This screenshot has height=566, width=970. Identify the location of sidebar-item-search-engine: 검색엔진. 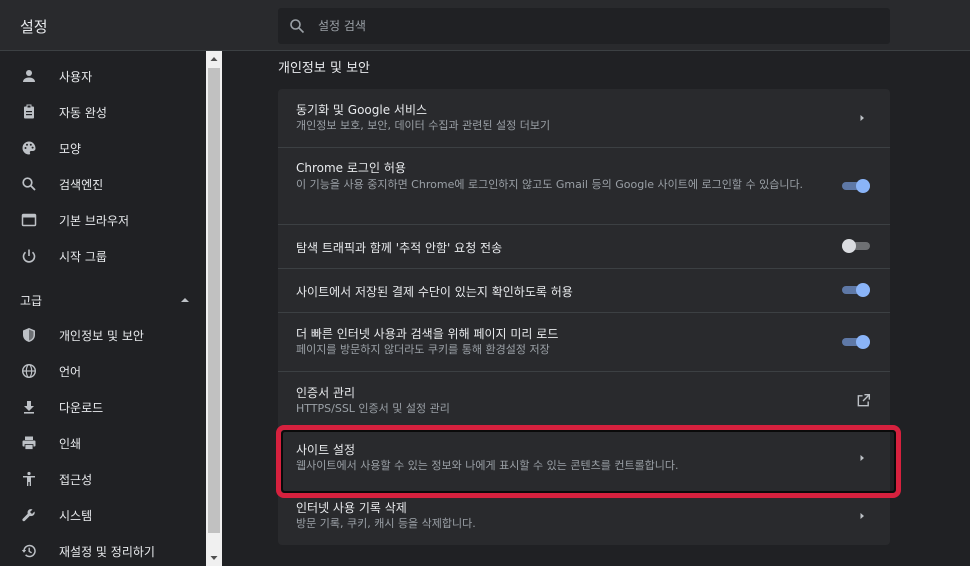
(103, 184).